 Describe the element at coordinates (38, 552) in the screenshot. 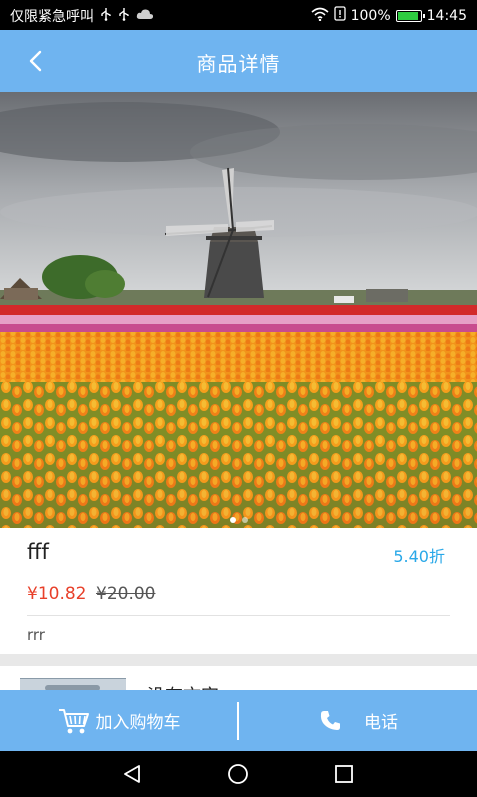

I see `product-name: fff` at that location.